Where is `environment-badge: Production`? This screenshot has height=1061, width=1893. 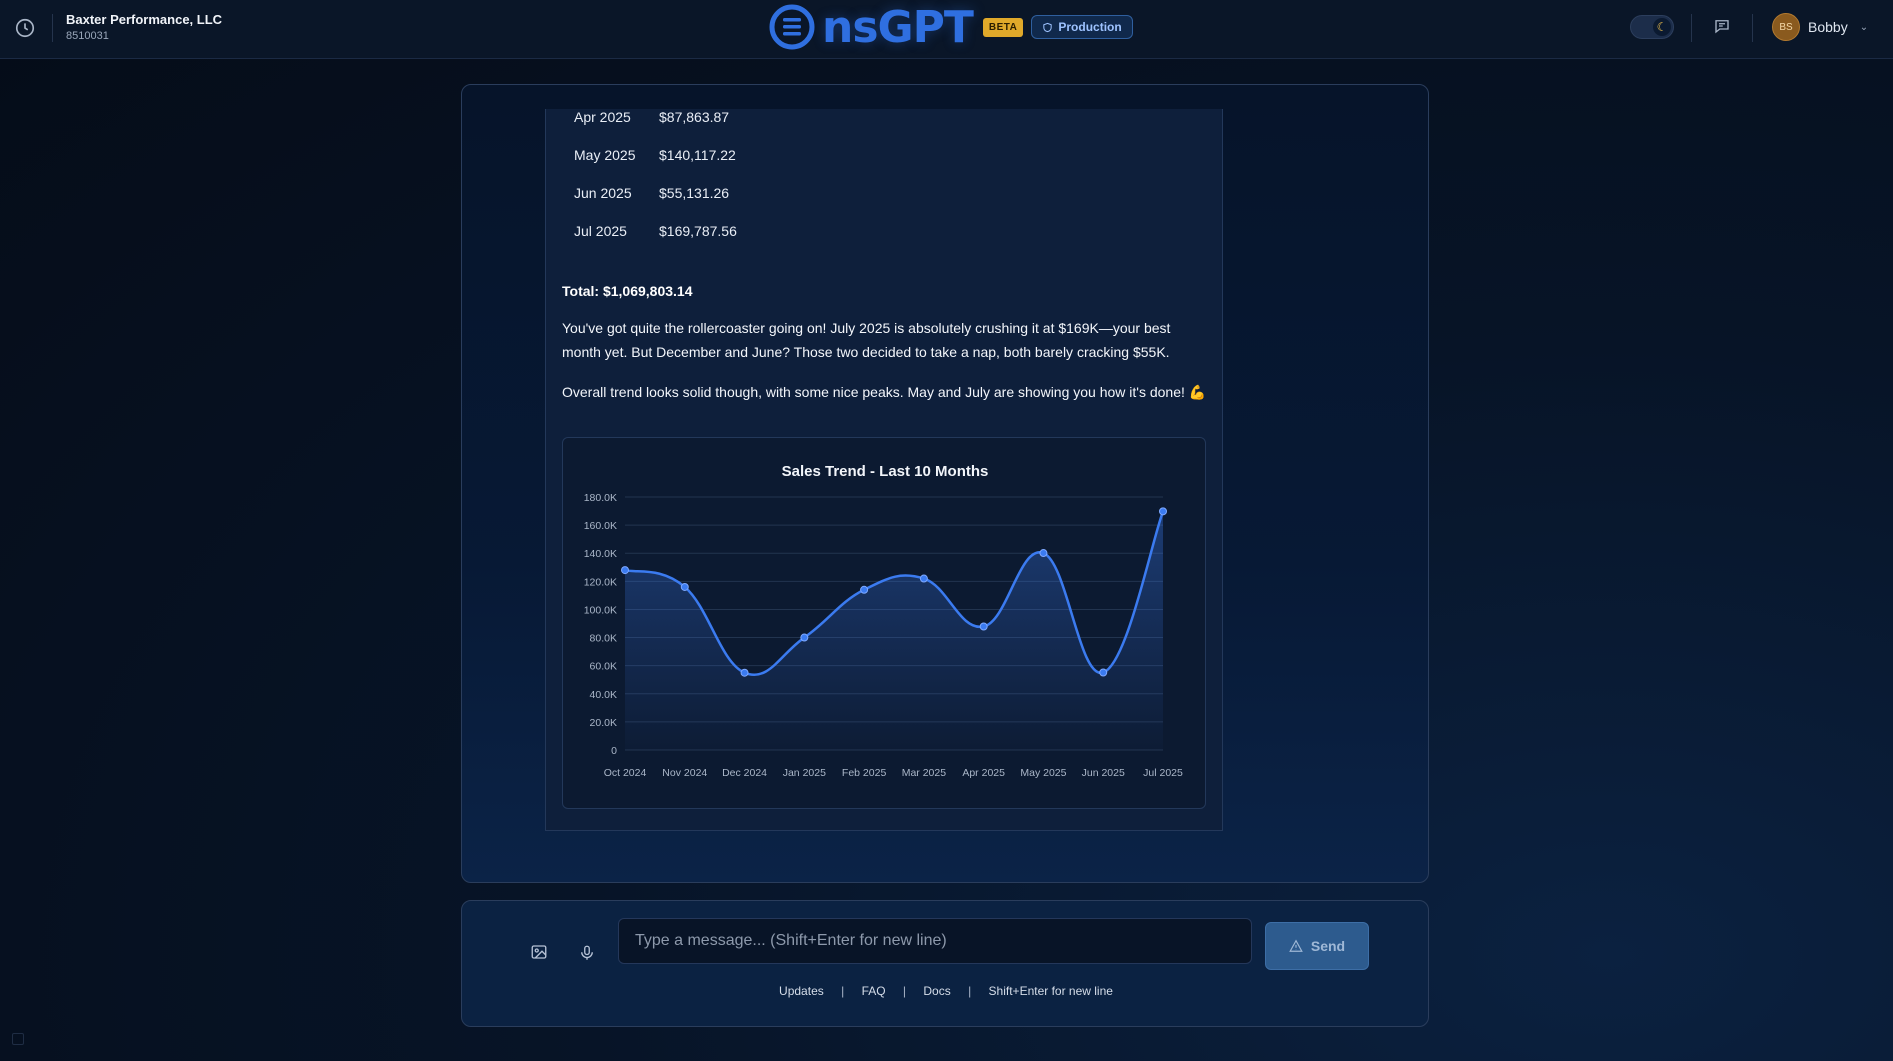 environment-badge: Production is located at coordinates (1082, 27).